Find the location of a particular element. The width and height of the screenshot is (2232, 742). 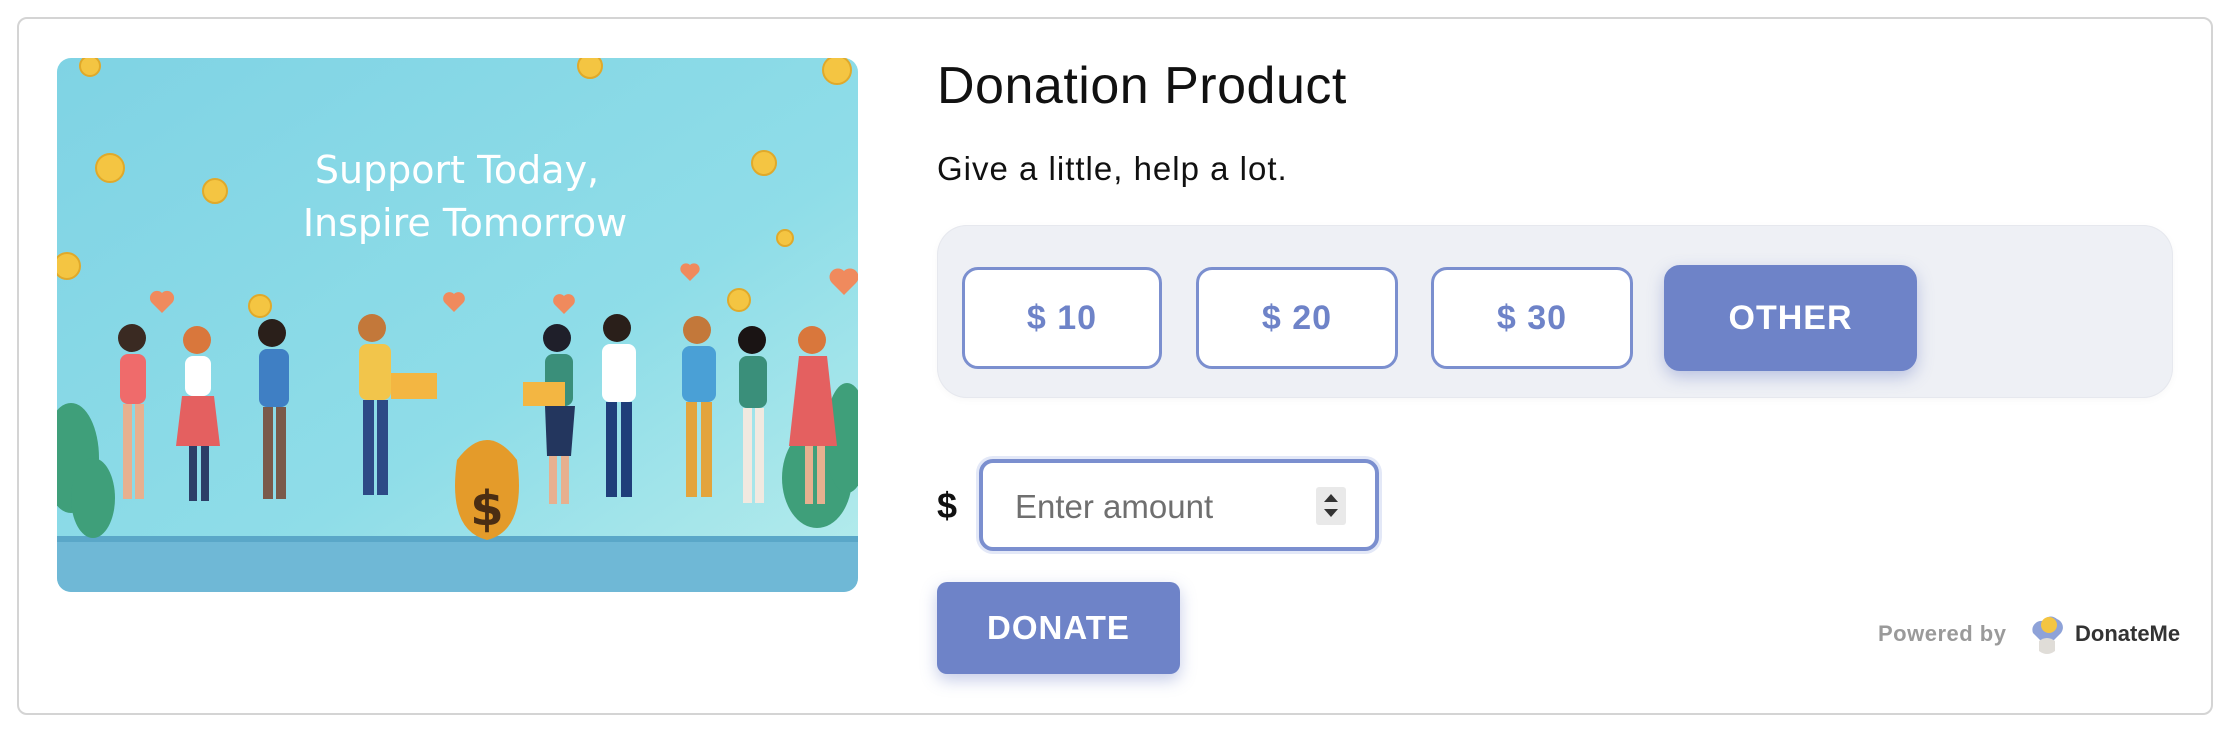

amount-options-panel: $ 10 $ 20 $ 30 OTHER is located at coordinates (1555, 311).